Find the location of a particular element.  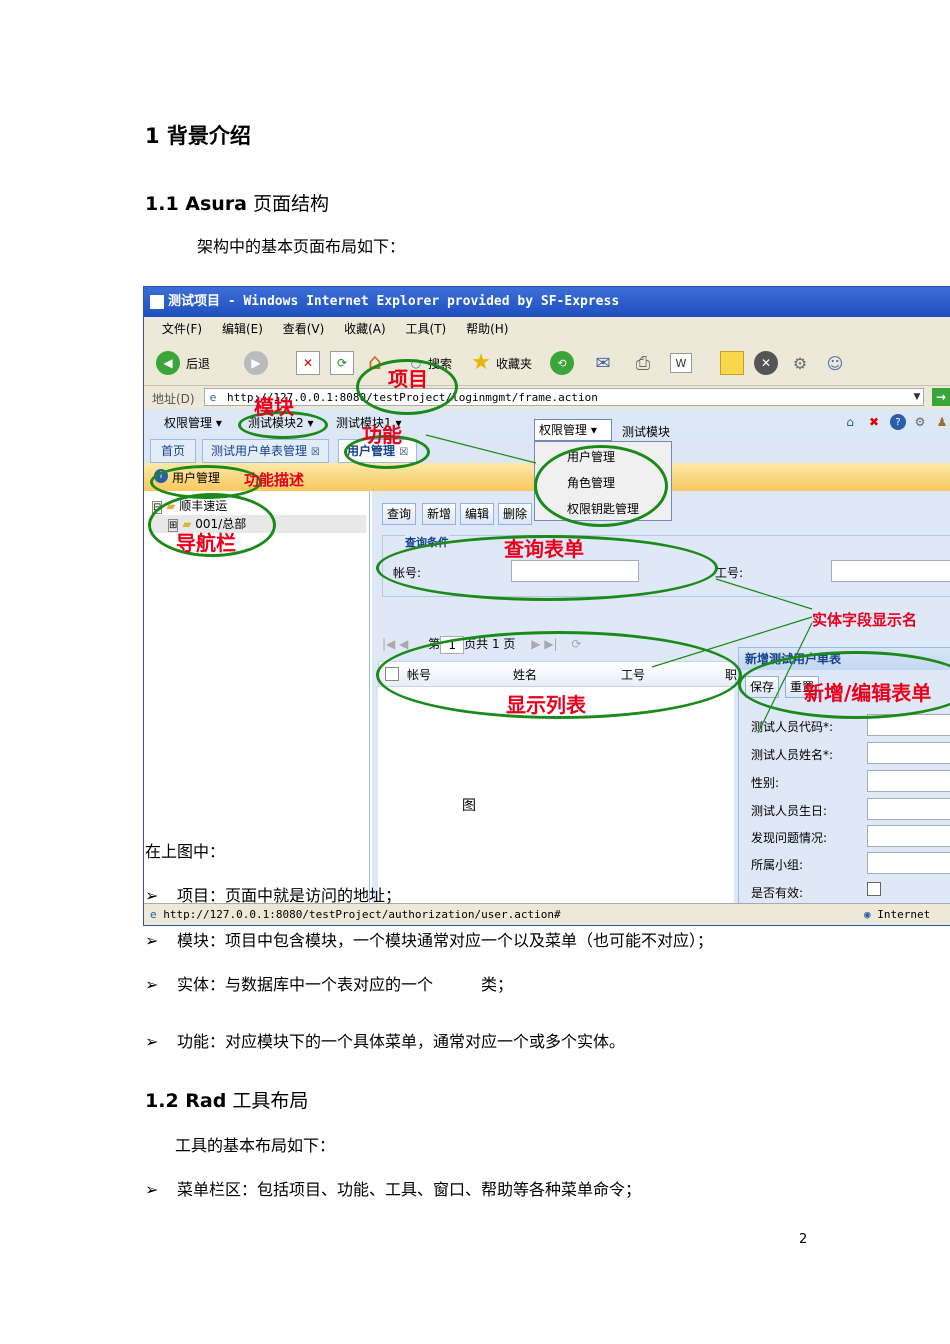

bullet-function: ➢ 功能：对应模块下的一个具体菜单，通常对应一个或多个实体。 is located at coordinates (385, 1041).